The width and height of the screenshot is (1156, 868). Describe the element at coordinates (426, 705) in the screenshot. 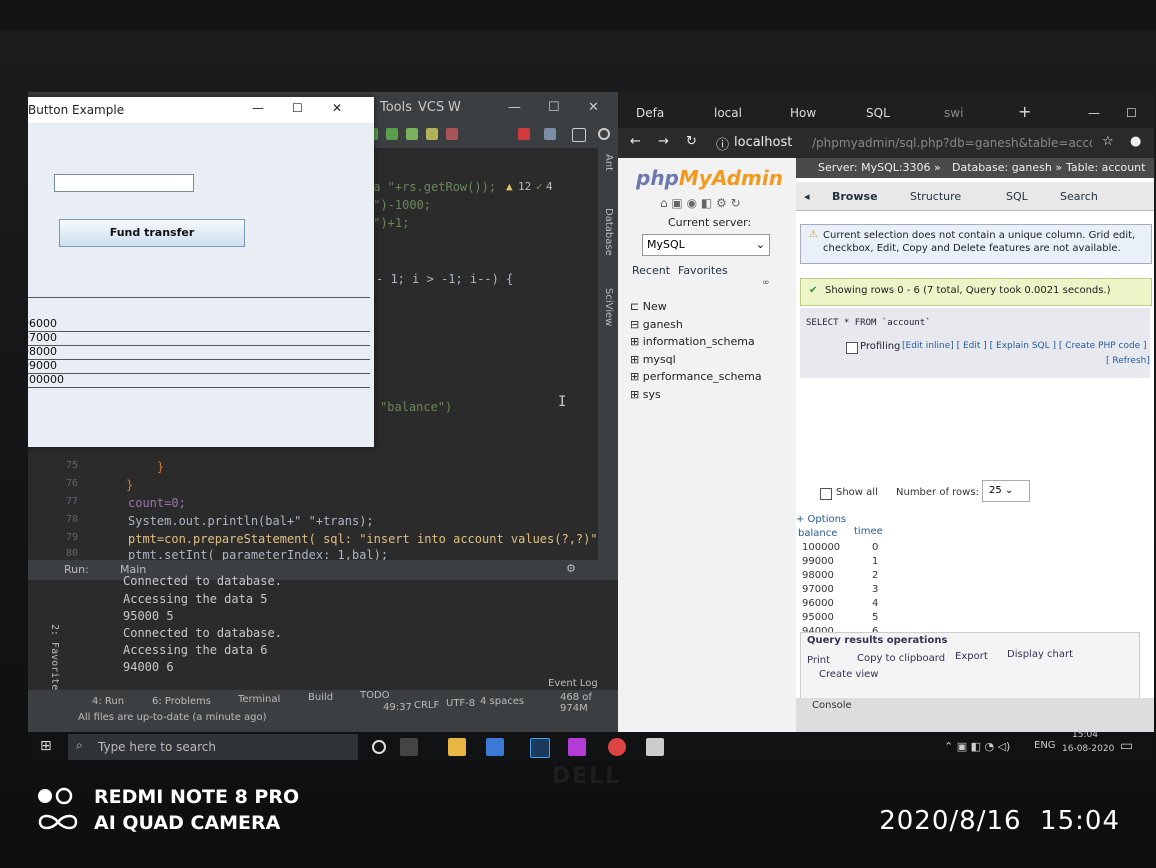

I see `line-separator: CRLF` at that location.